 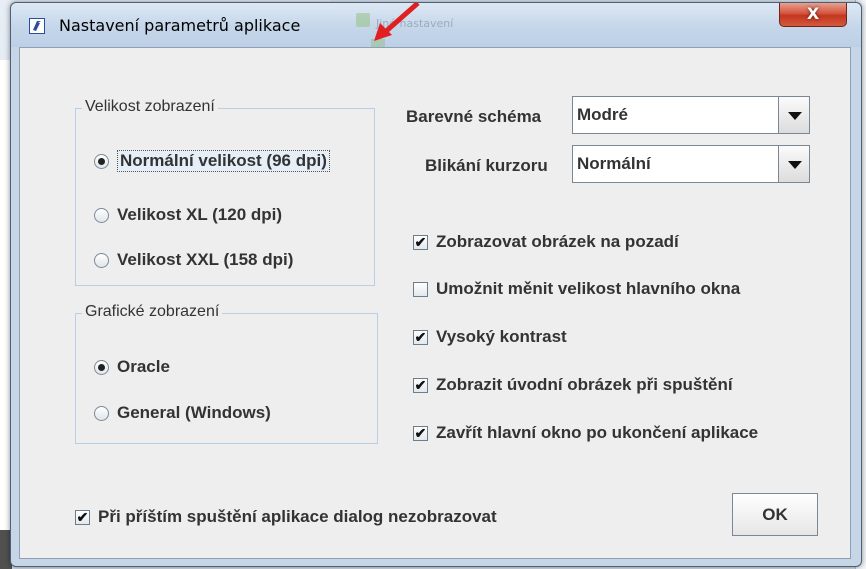 I want to click on radio-oracle: Oracle, so click(x=132, y=367).